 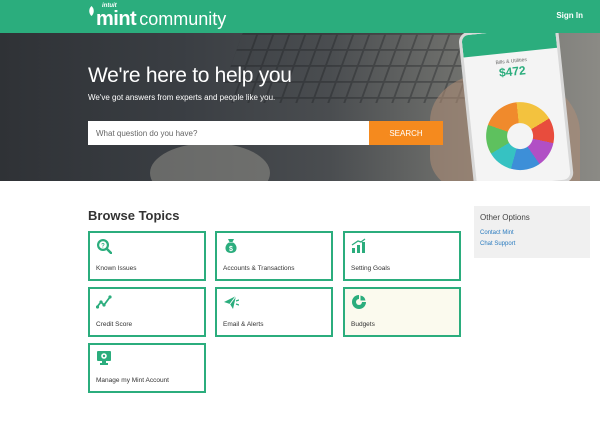 I want to click on chat-support-link: Chat Support, so click(x=532, y=244).